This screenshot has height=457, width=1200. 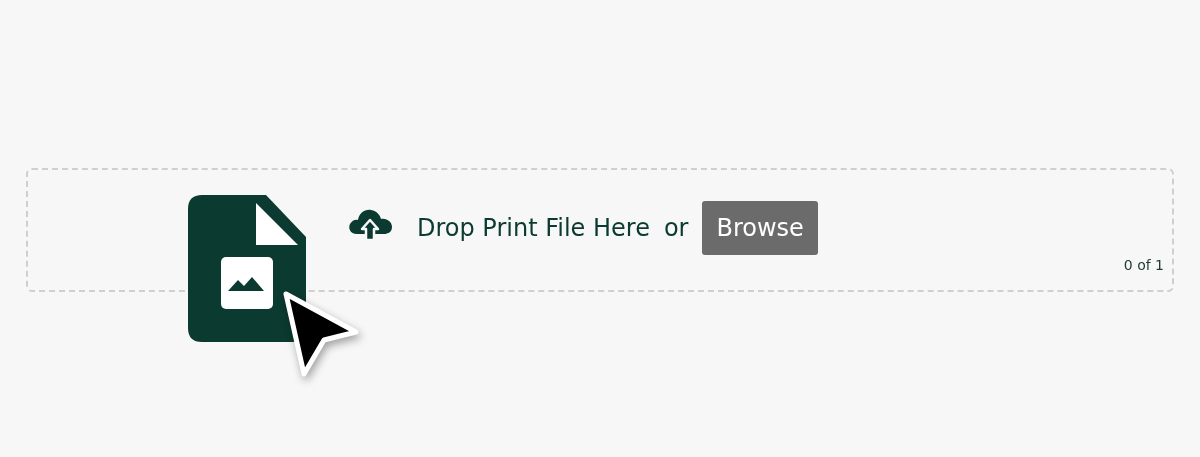 I want to click on browse-button: Browse, so click(x=760, y=228).